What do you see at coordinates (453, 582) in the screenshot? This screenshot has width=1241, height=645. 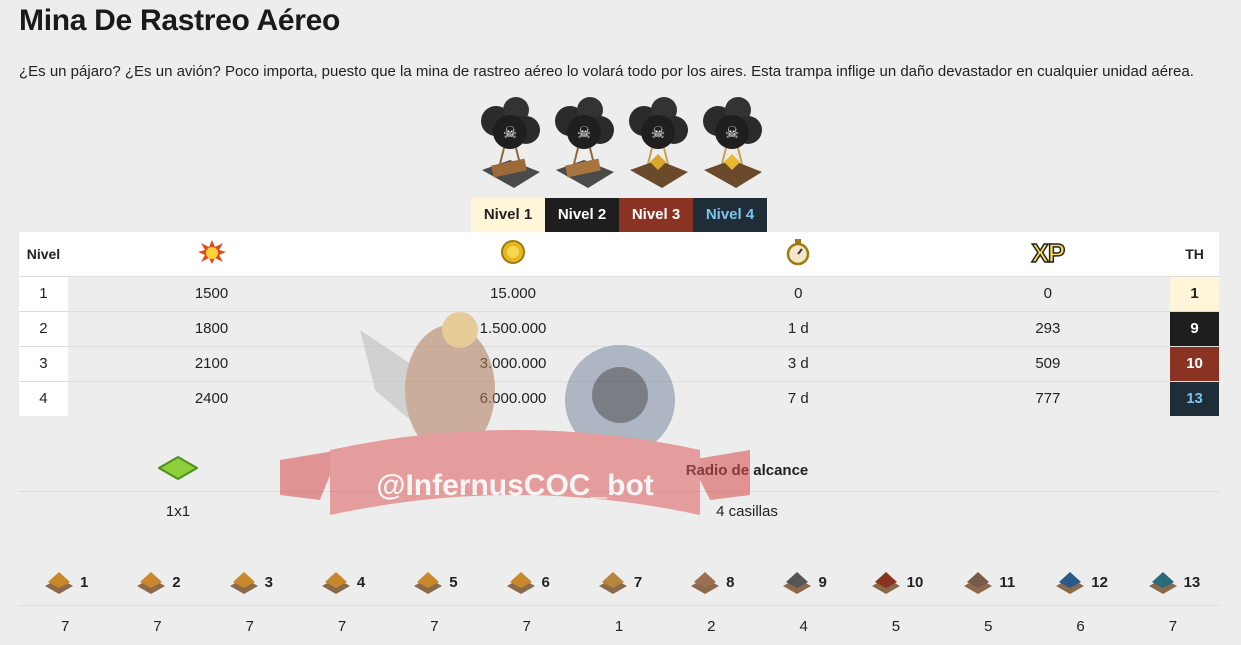 I see `town-hall-level-label: 5` at bounding box center [453, 582].